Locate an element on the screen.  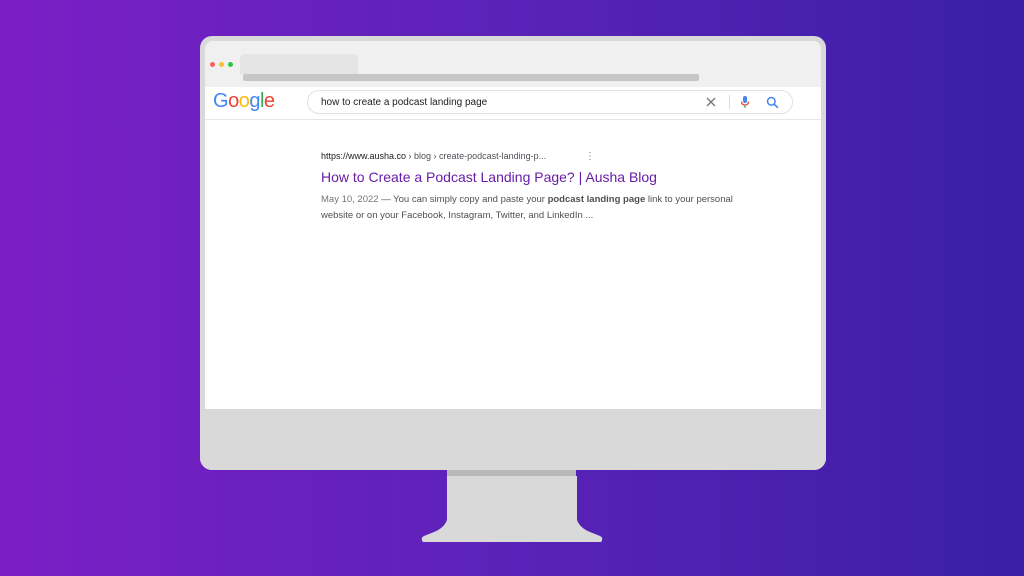
browser-tab is located at coordinates (299, 64).